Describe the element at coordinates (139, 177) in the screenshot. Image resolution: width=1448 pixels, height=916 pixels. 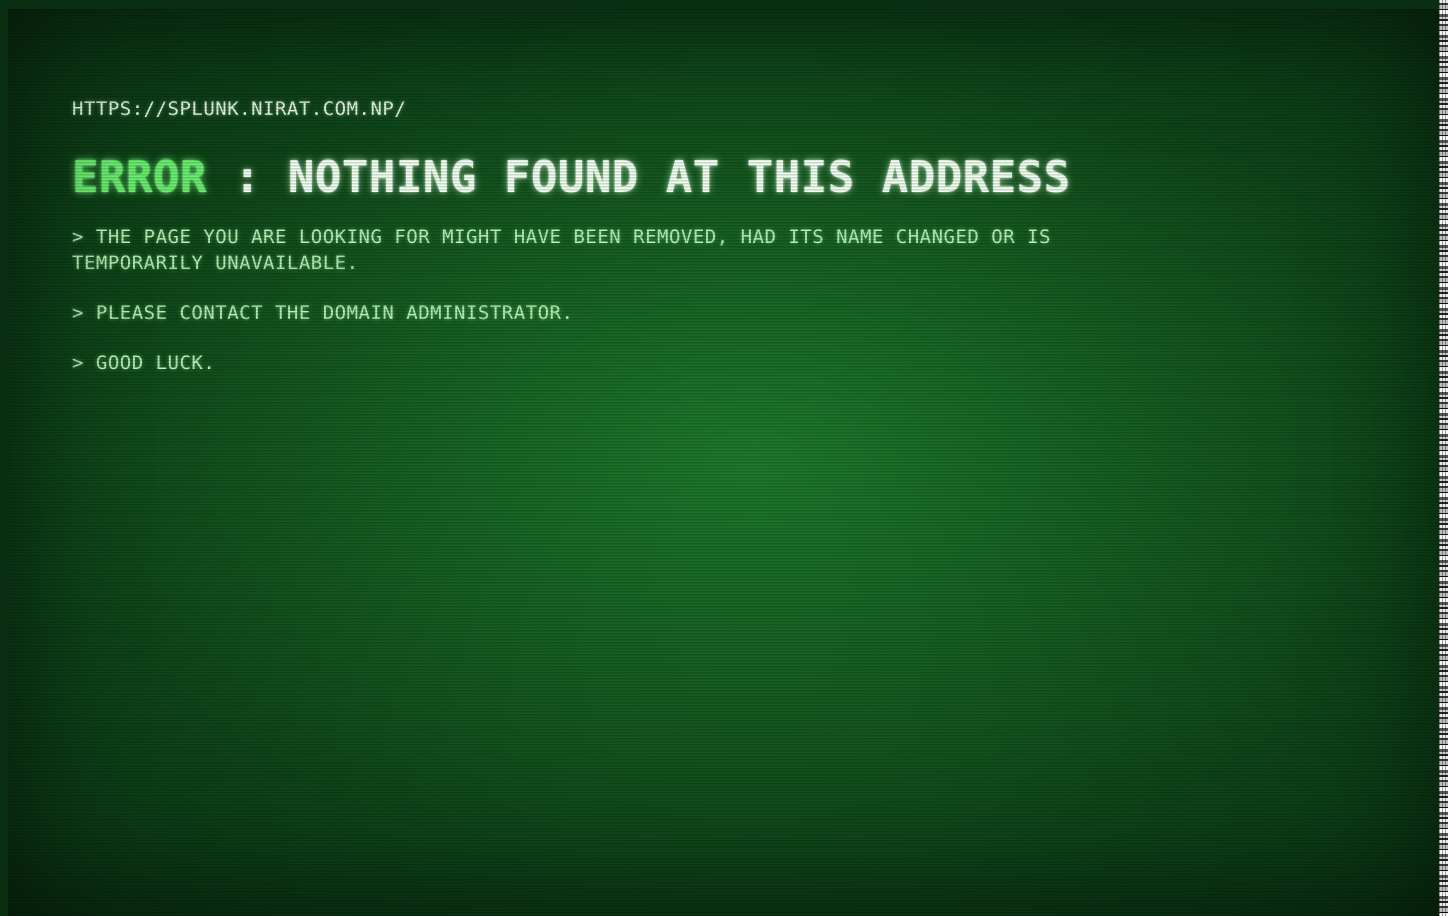
I see `error-label: ERROR` at that location.